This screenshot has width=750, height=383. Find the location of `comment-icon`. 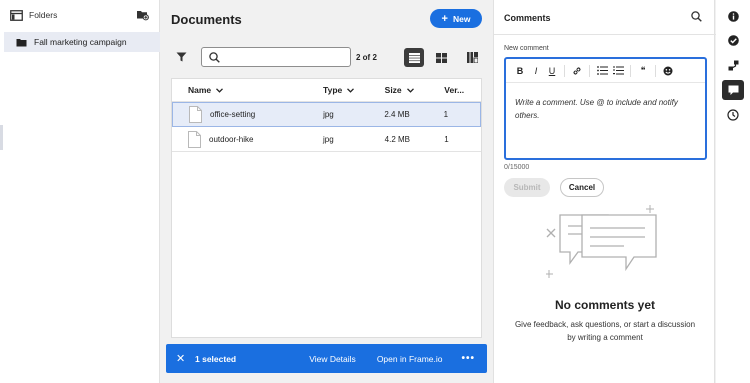

comment-icon is located at coordinates (733, 90).